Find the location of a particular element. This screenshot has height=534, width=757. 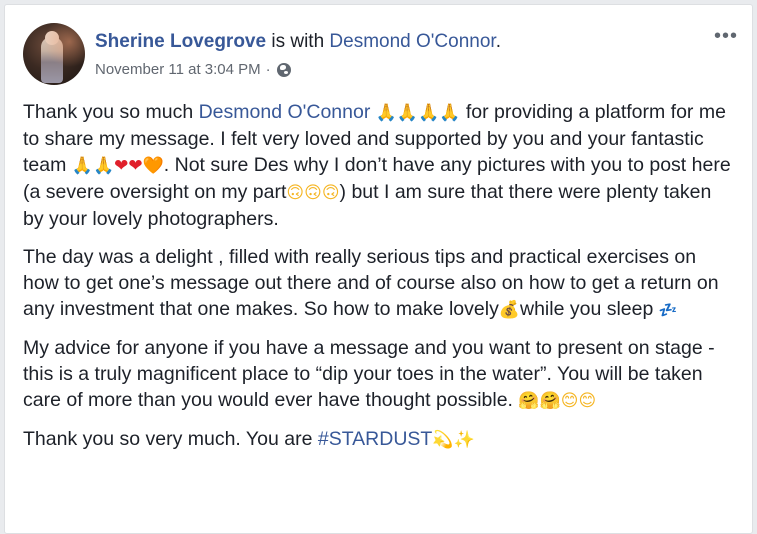

tagged-person-link: Desmond O'Connor is located at coordinates (412, 41).